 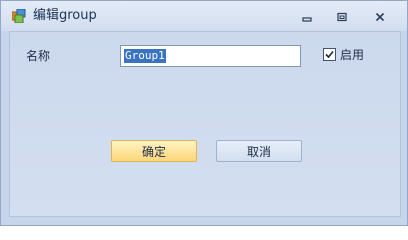 I want to click on maximize-icon, so click(x=342, y=17).